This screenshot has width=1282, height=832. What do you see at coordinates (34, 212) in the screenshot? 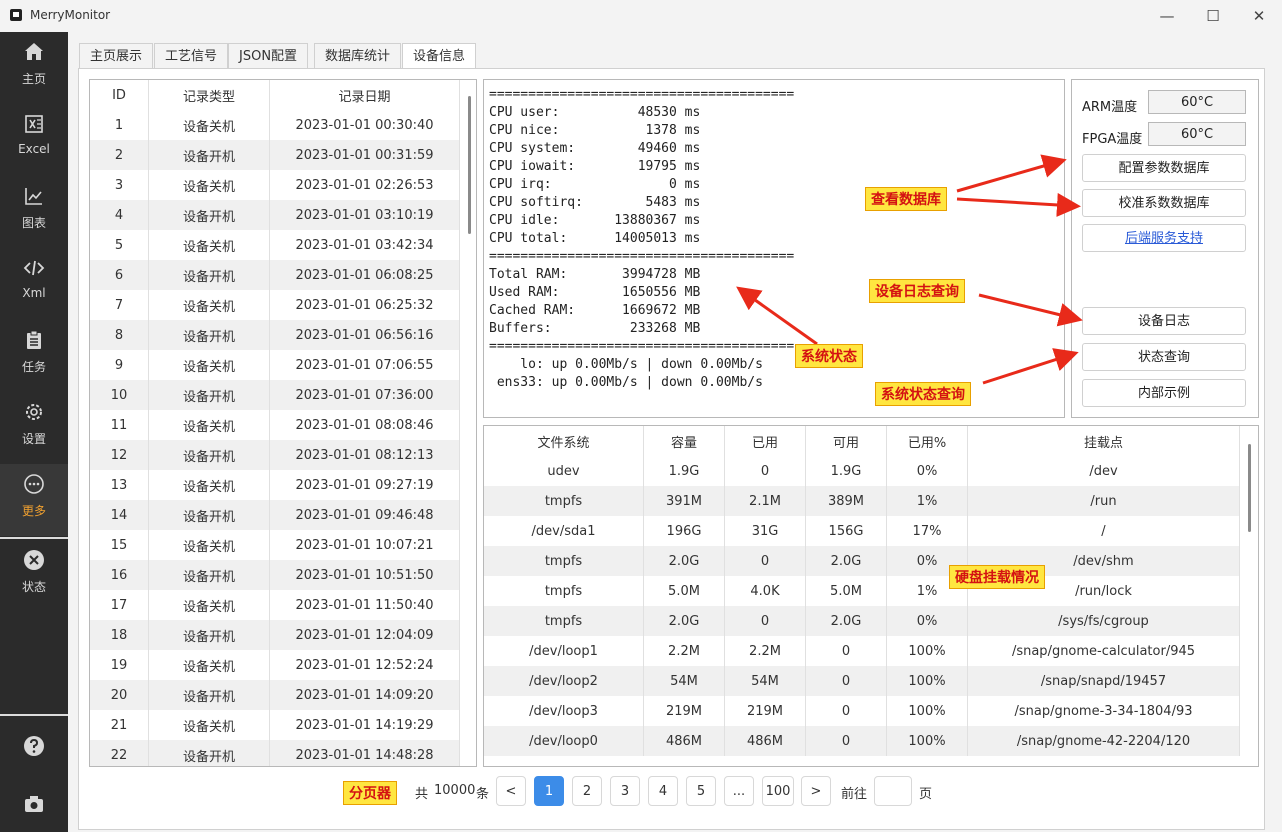
I see `sidebar-item-chart: 图表` at bounding box center [34, 212].